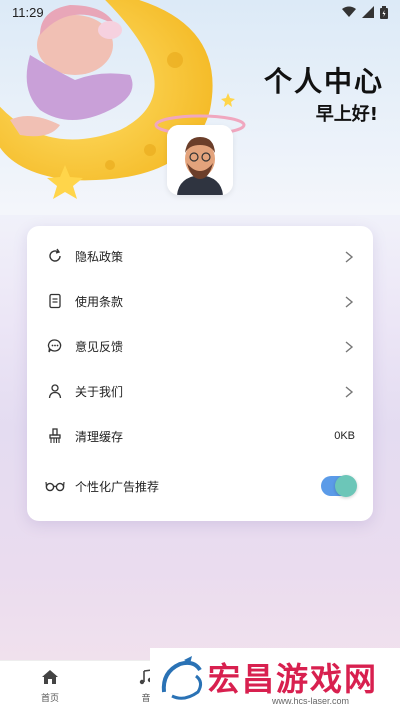  What do you see at coordinates (323, 81) in the screenshot?
I see `page-title: 个人中心` at bounding box center [323, 81].